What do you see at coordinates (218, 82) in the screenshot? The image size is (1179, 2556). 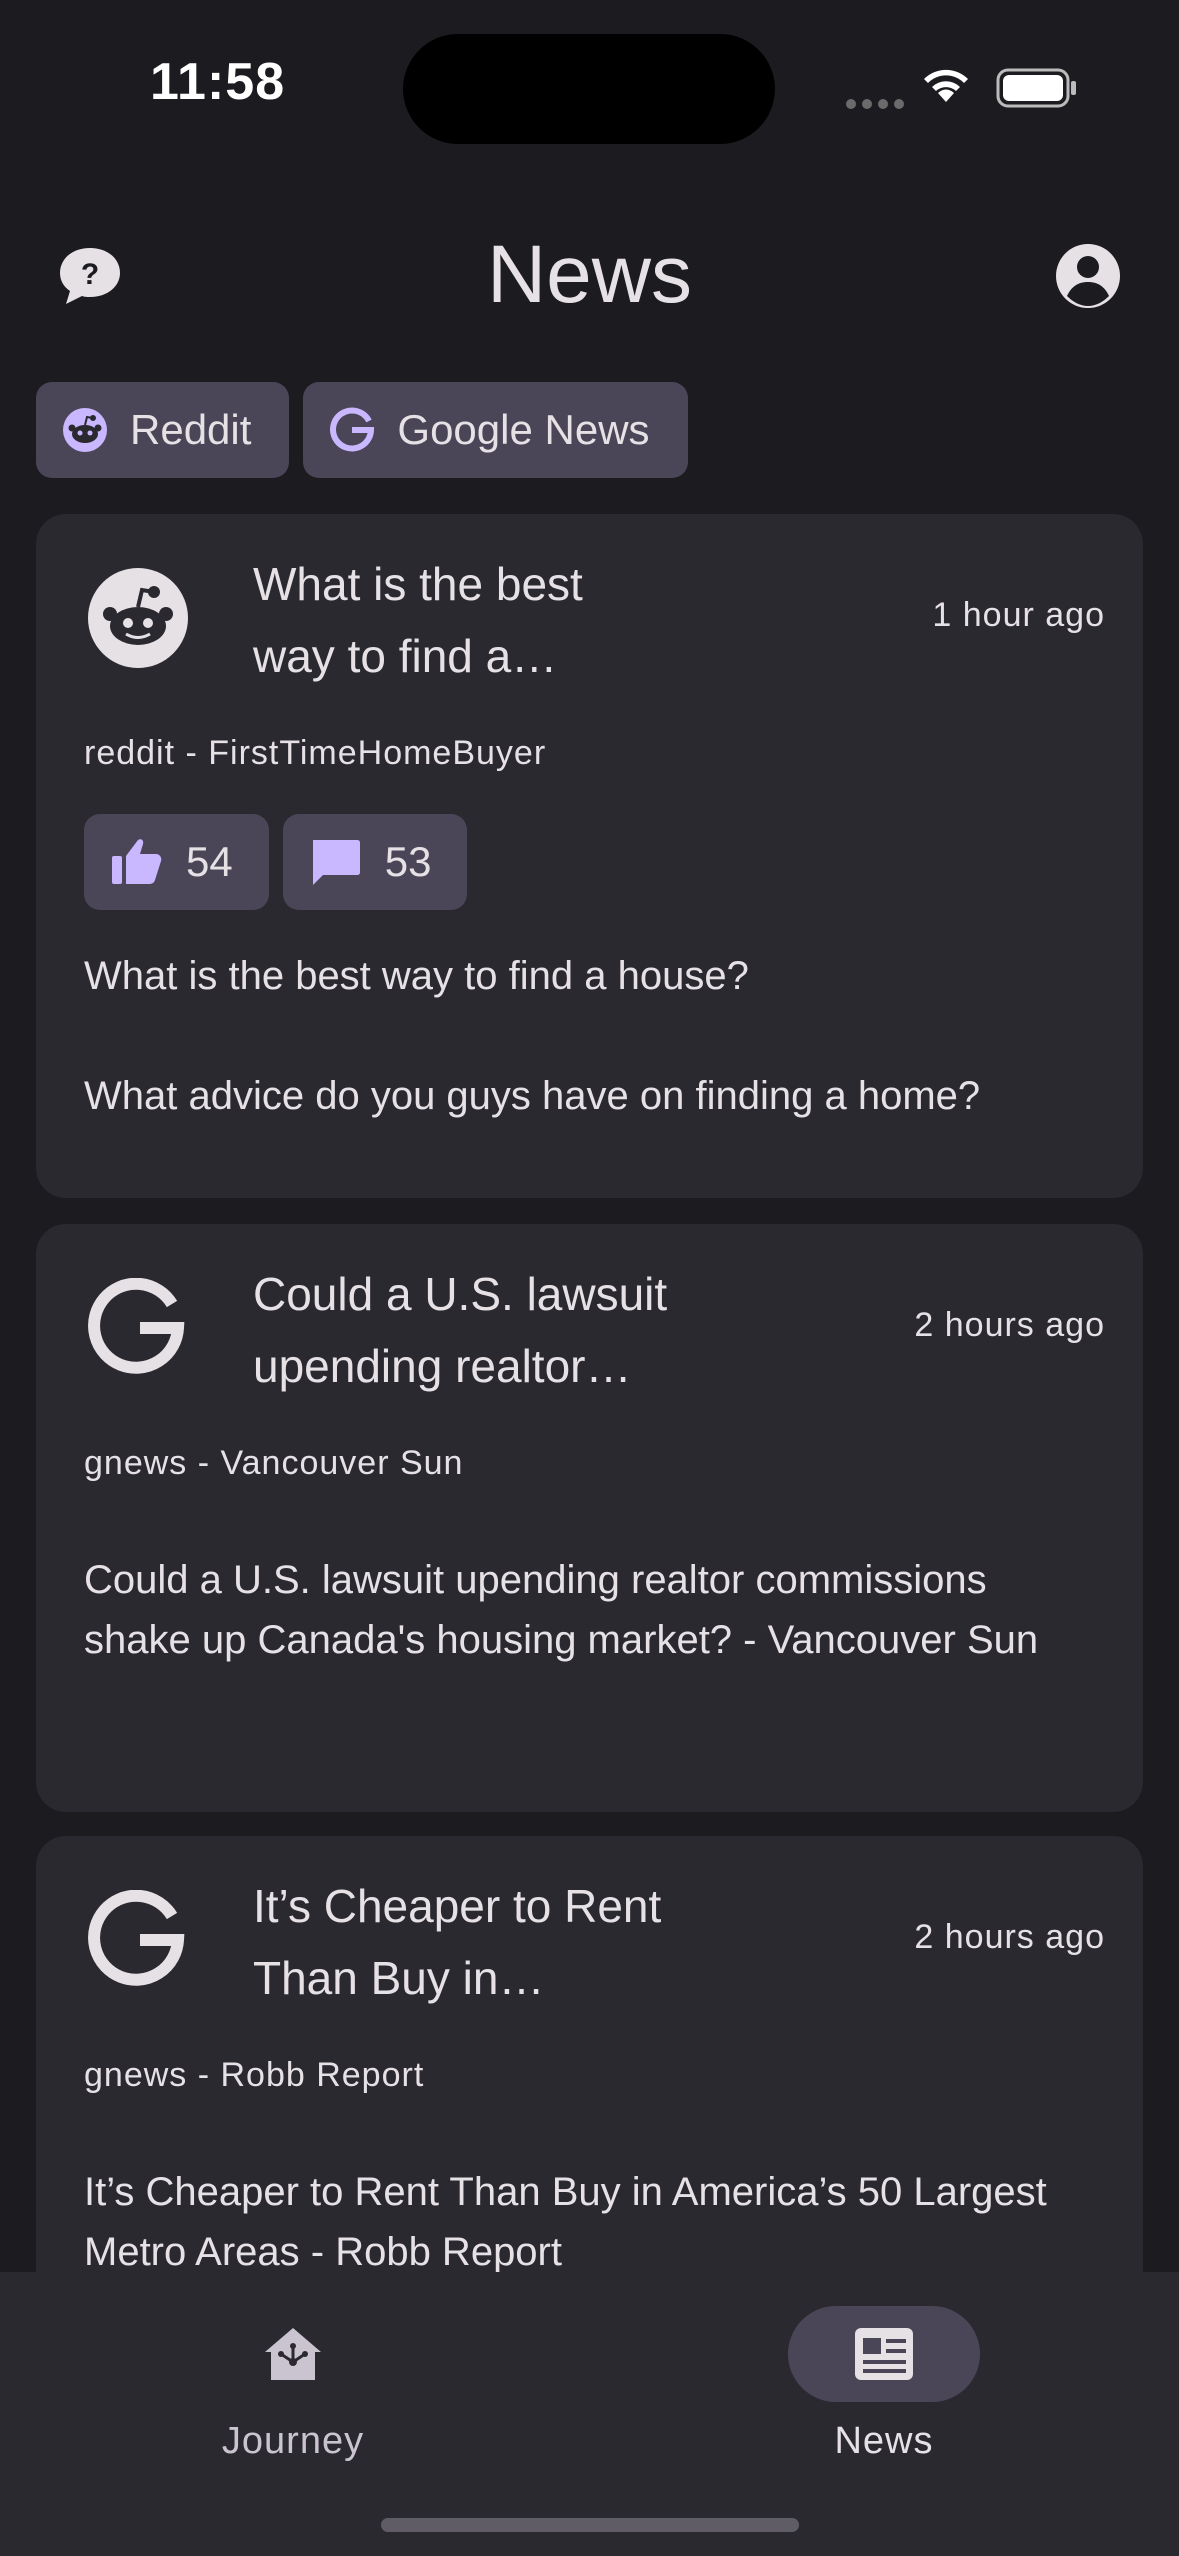 I see `status-time: 11:58` at bounding box center [218, 82].